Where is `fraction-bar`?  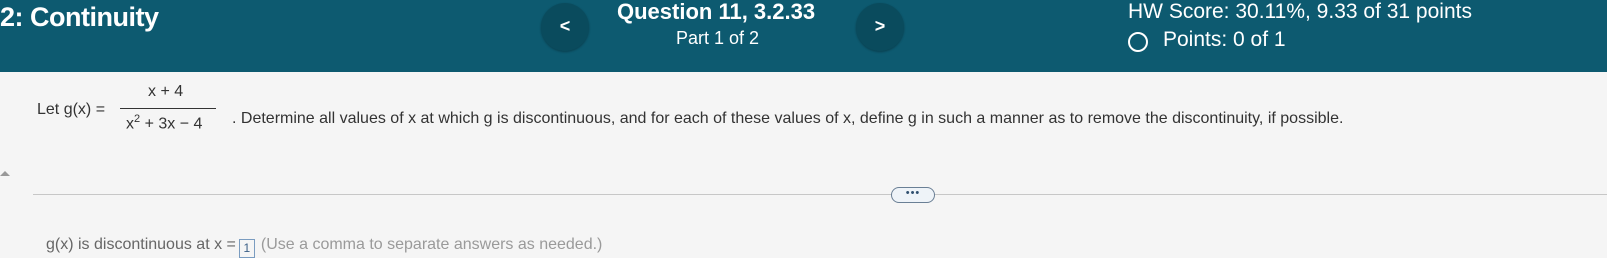
fraction-bar is located at coordinates (168, 108).